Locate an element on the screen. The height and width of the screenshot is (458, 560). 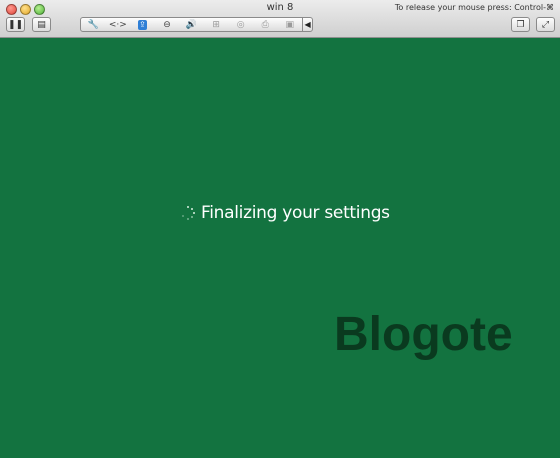
sound-segment: 🔊 is located at coordinates (191, 24).